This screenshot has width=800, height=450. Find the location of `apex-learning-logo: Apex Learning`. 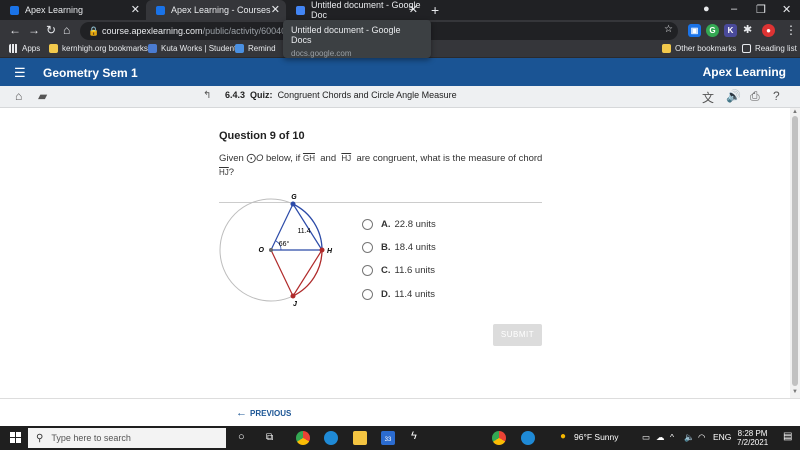

apex-learning-logo: Apex Learning is located at coordinates (744, 72).